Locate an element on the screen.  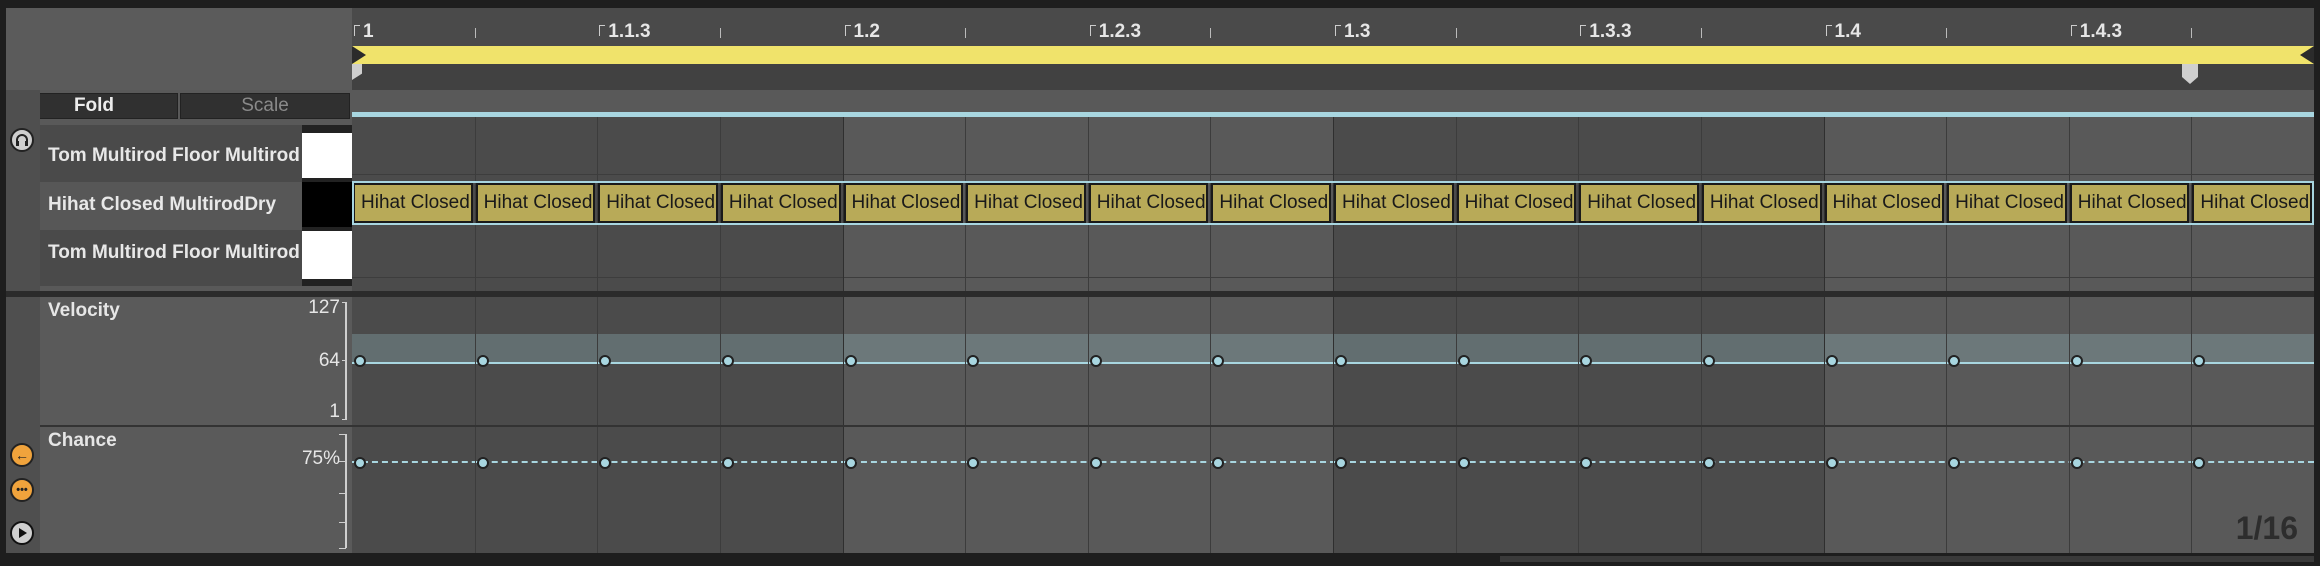
more-icon: ••• is located at coordinates (22, 490).